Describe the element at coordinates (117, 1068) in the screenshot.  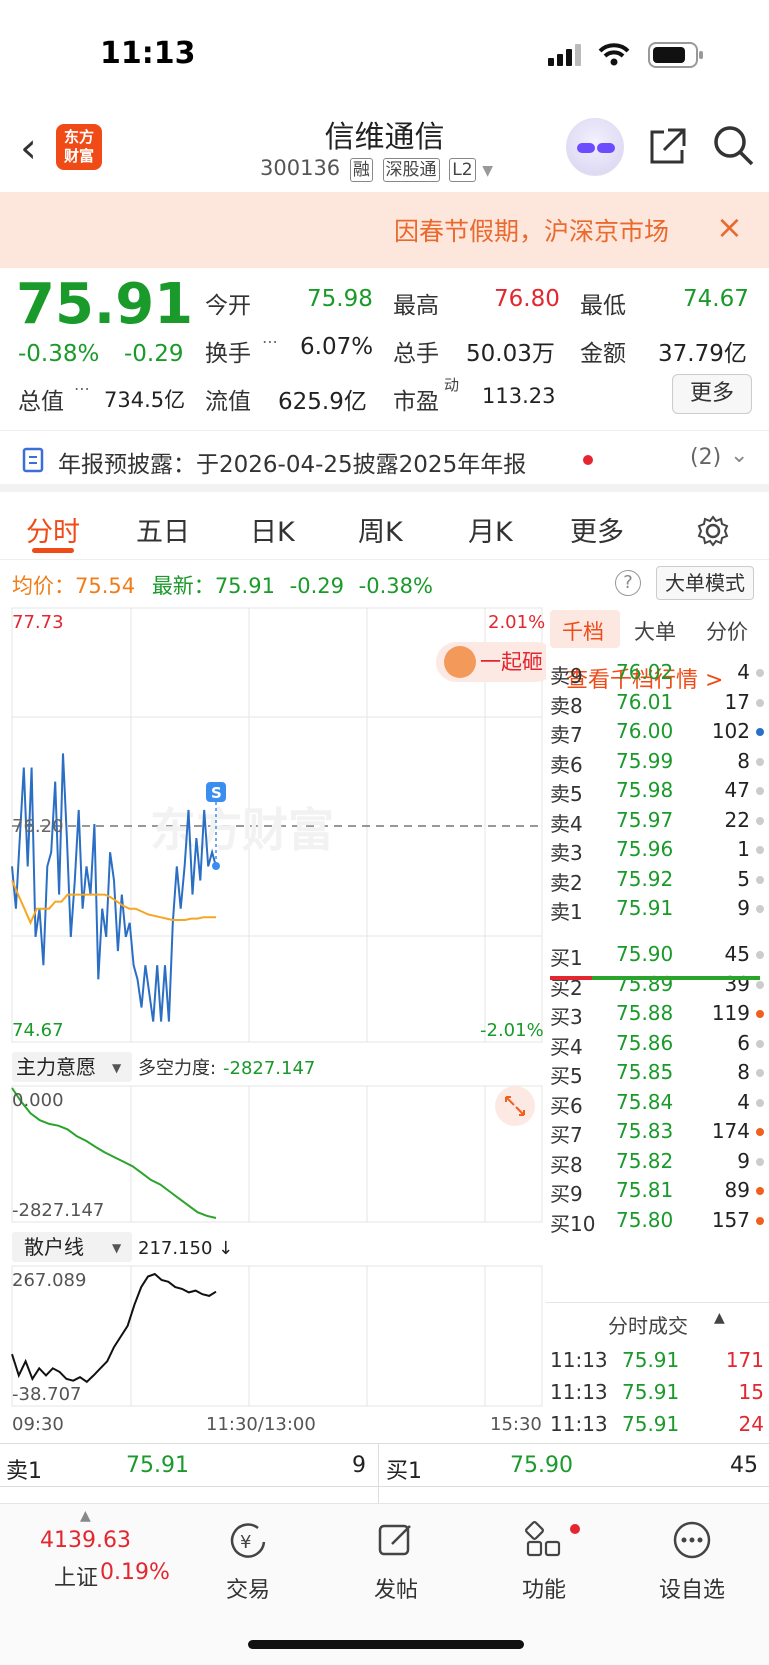
I see `dropdown-triangle-icon: ▼` at that location.